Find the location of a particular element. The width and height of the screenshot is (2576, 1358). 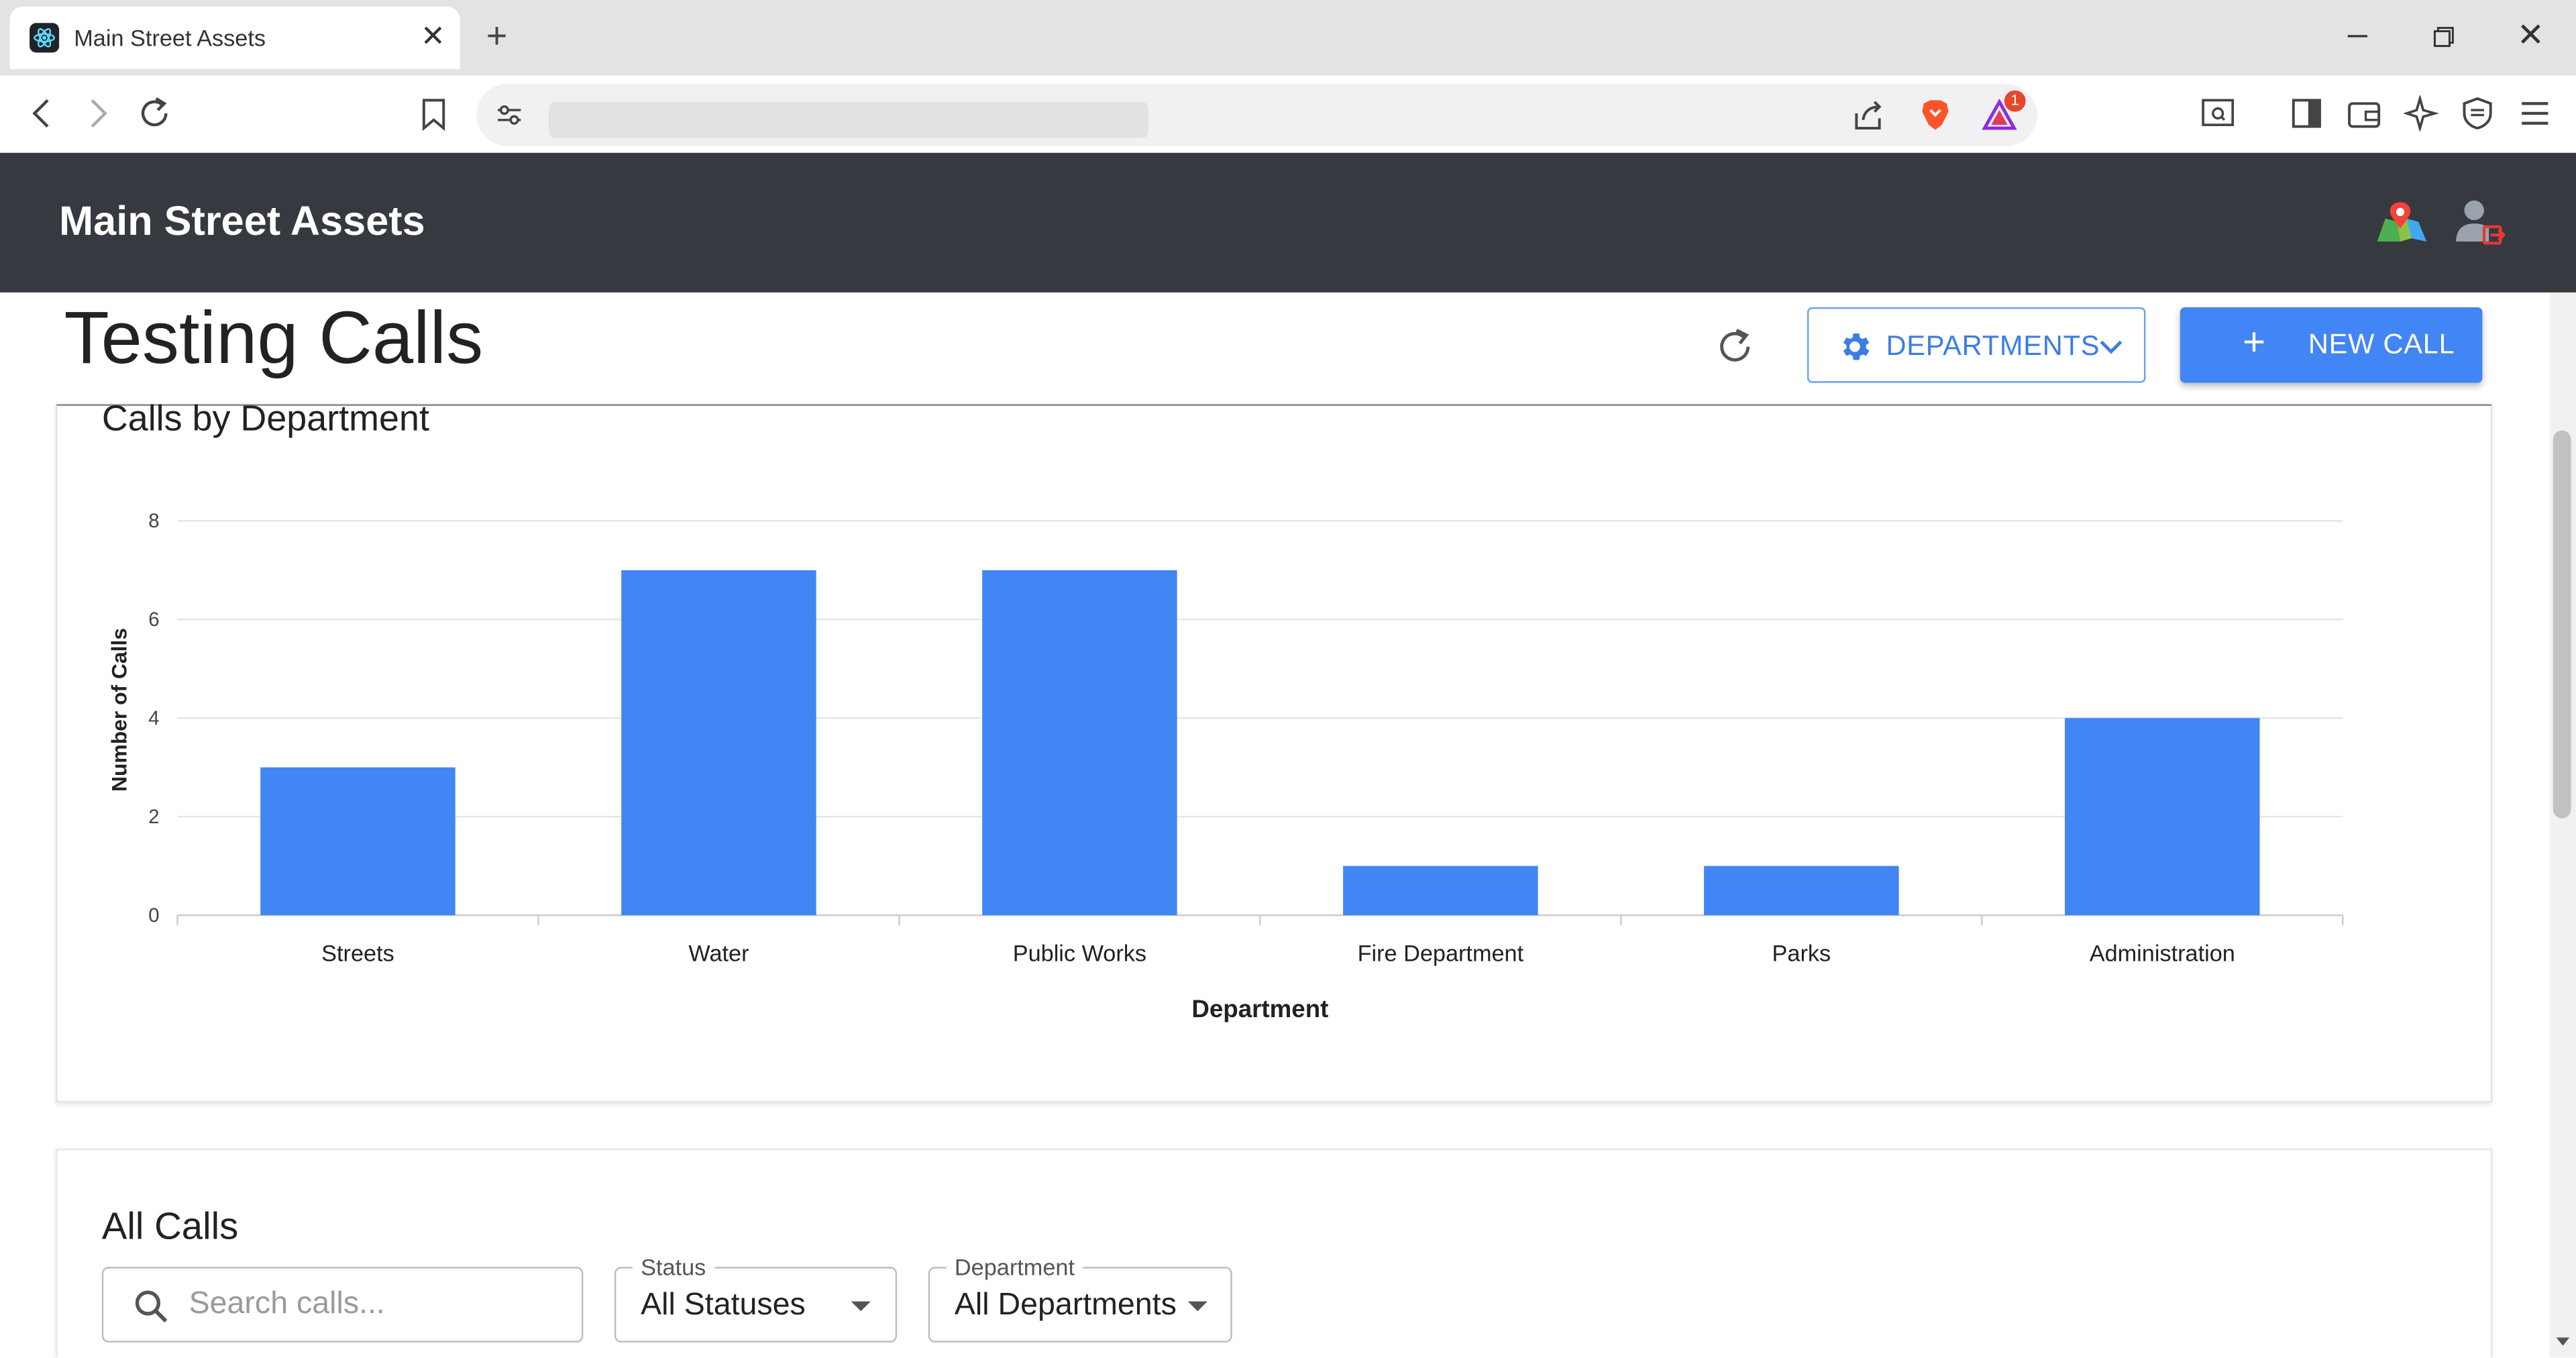

department-select-label: Department is located at coordinates (1014, 1266).